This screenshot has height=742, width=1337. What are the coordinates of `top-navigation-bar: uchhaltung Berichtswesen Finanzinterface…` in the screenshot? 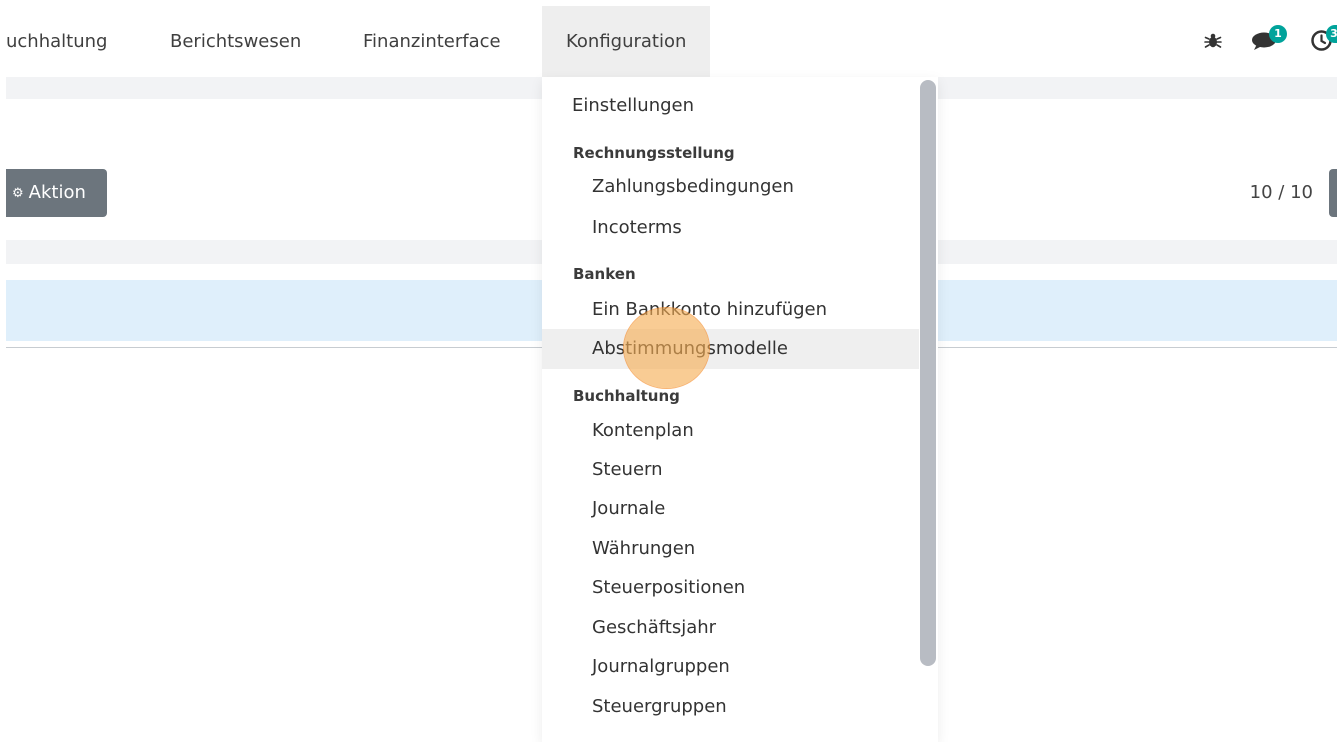 It's located at (671, 41).